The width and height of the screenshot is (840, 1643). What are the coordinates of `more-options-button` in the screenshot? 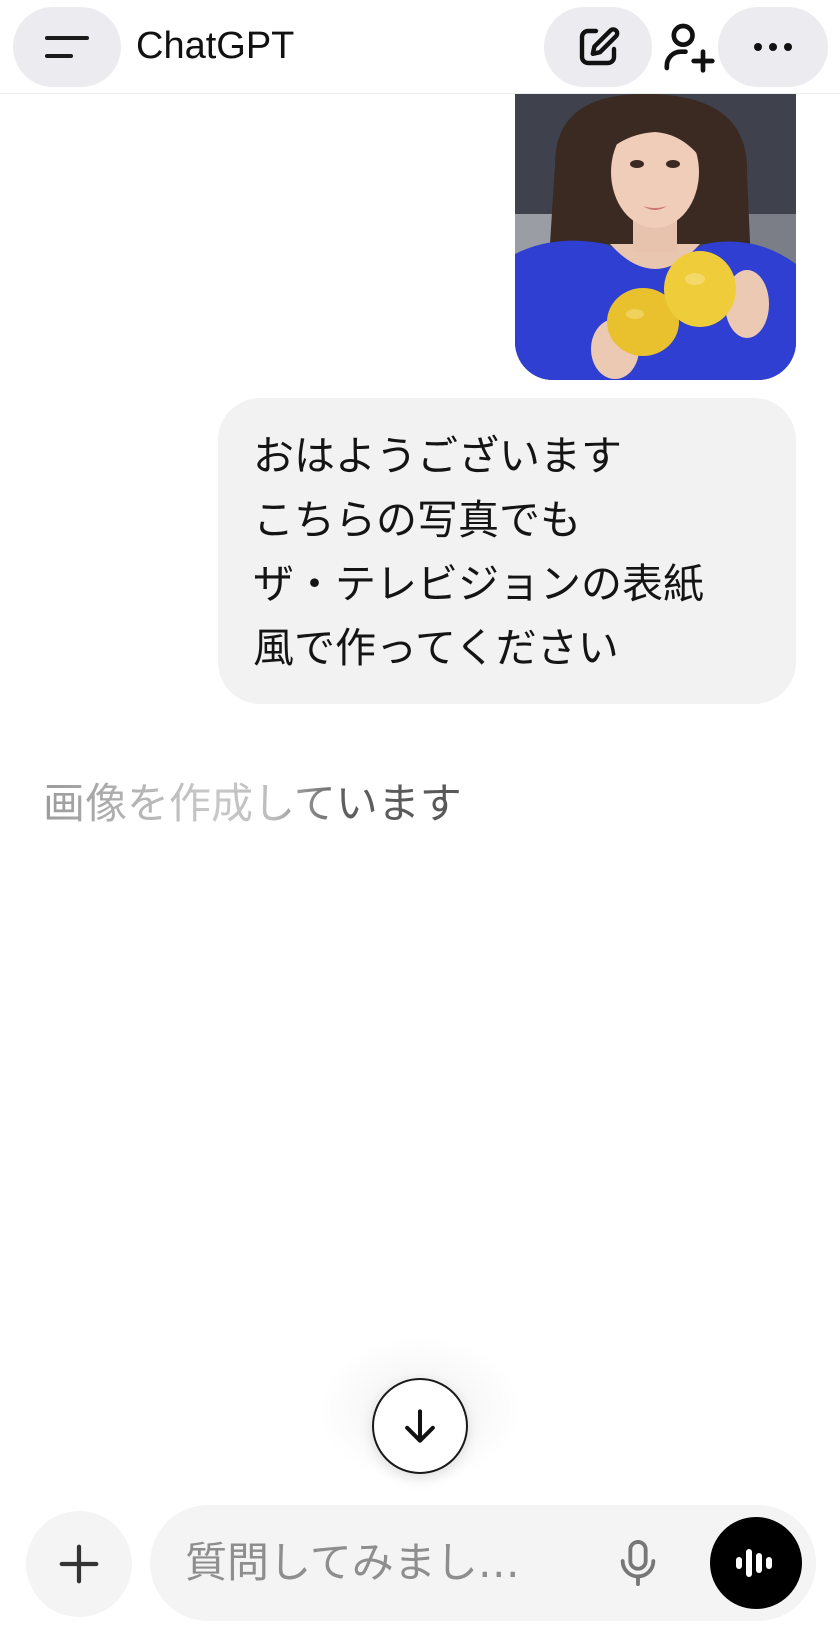 It's located at (773, 47).